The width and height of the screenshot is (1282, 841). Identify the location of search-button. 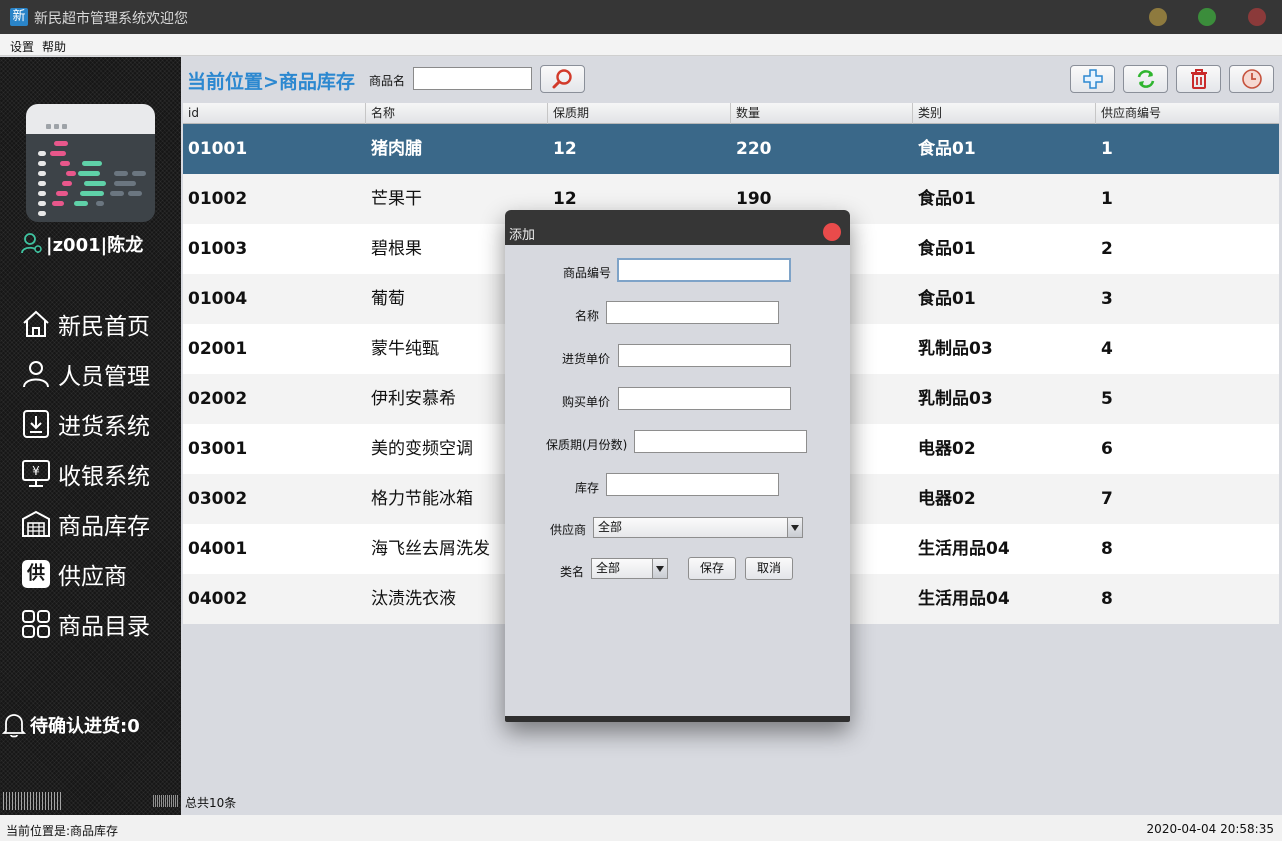
(562, 79).